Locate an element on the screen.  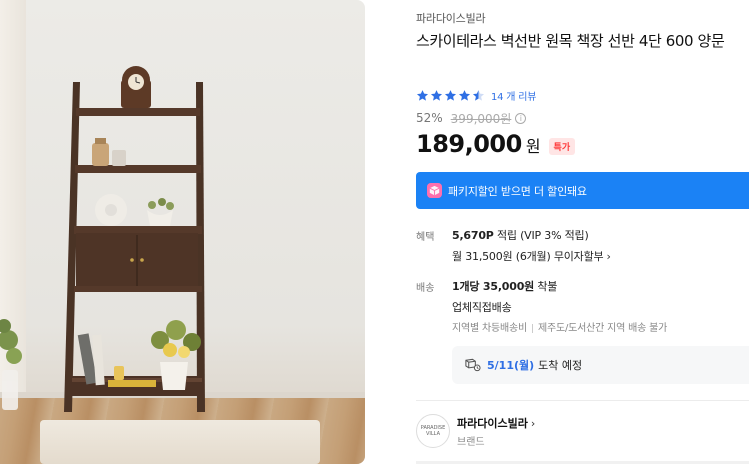
seller-type: 브랜드 is located at coordinates (471, 442).